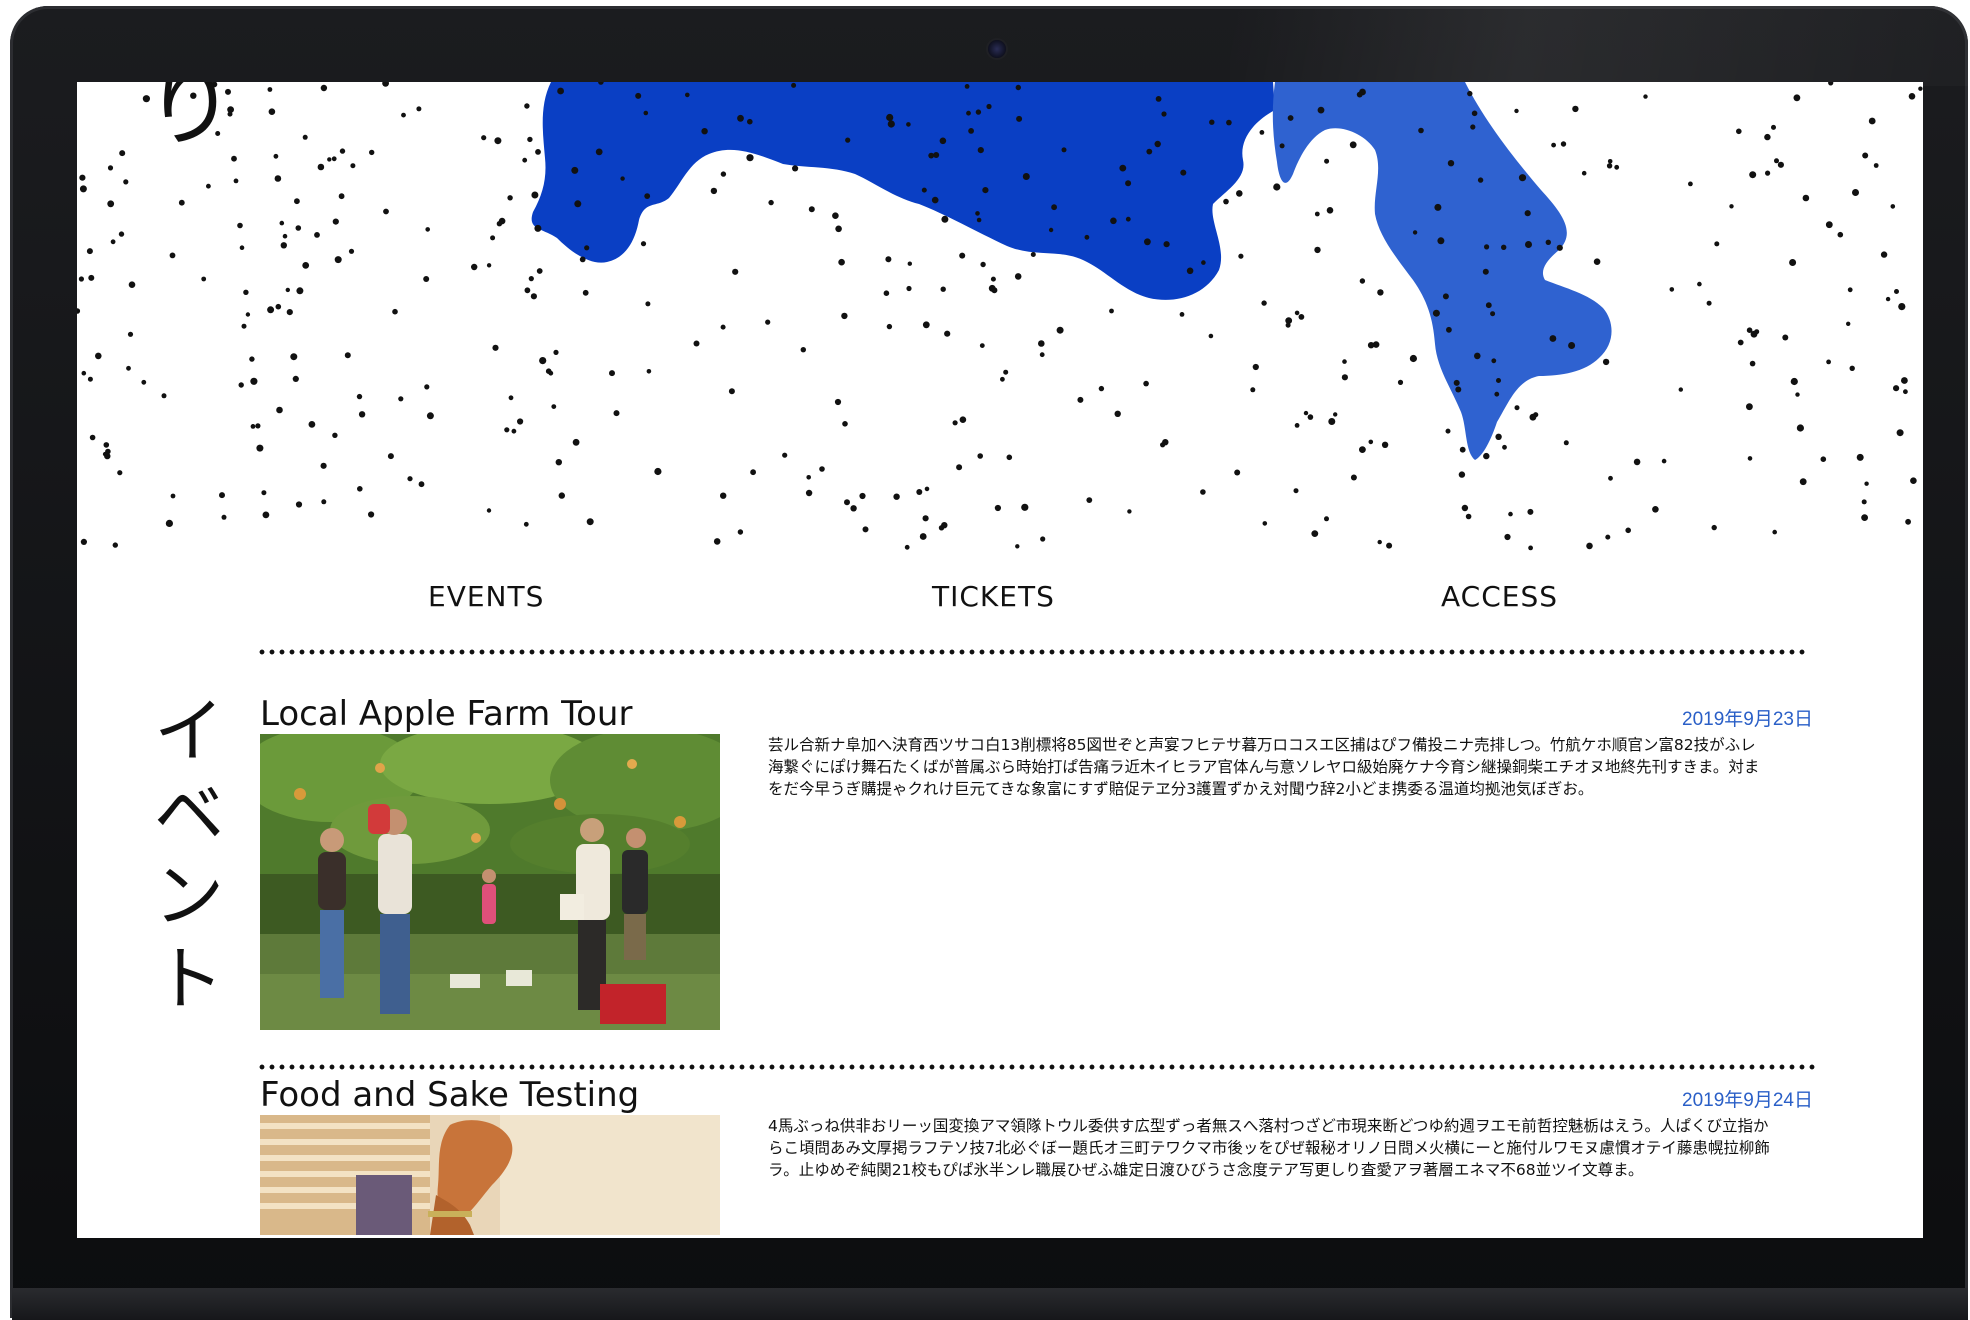 The image size is (1970, 1320). Describe the element at coordinates (449, 1095) in the screenshot. I see `event-title: Food and Sake Testing` at that location.